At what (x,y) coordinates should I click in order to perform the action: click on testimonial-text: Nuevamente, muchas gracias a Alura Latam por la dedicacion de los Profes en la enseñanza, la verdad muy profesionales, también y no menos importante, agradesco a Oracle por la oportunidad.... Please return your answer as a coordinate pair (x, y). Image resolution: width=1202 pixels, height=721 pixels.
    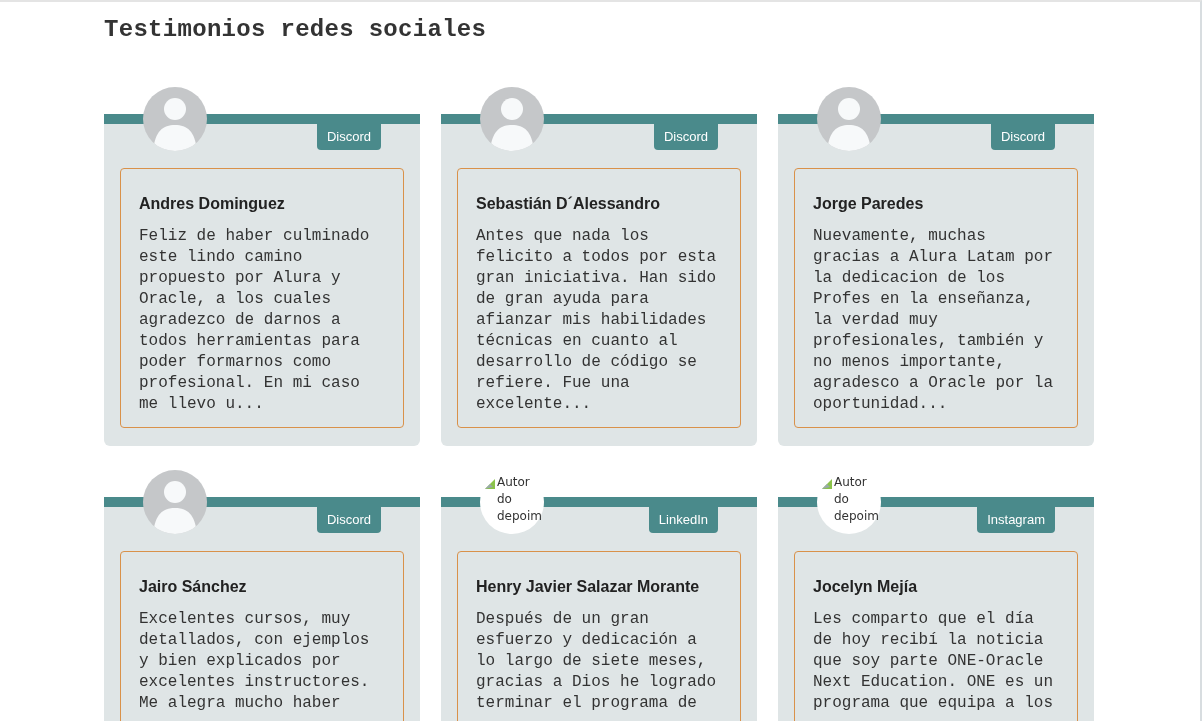
    Looking at the image, I should click on (934, 320).